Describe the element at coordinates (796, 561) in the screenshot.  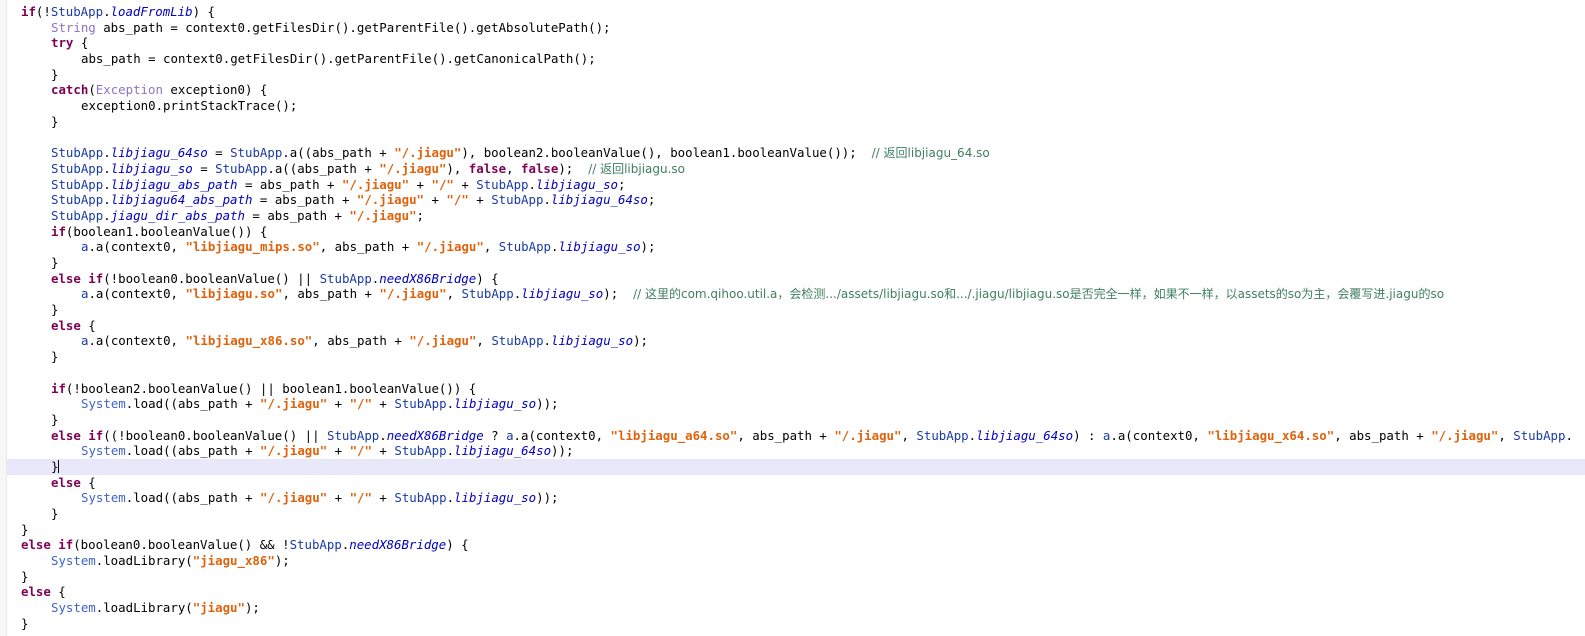
I see `code-line: System.loadLibrary("jiagu_x86");` at that location.